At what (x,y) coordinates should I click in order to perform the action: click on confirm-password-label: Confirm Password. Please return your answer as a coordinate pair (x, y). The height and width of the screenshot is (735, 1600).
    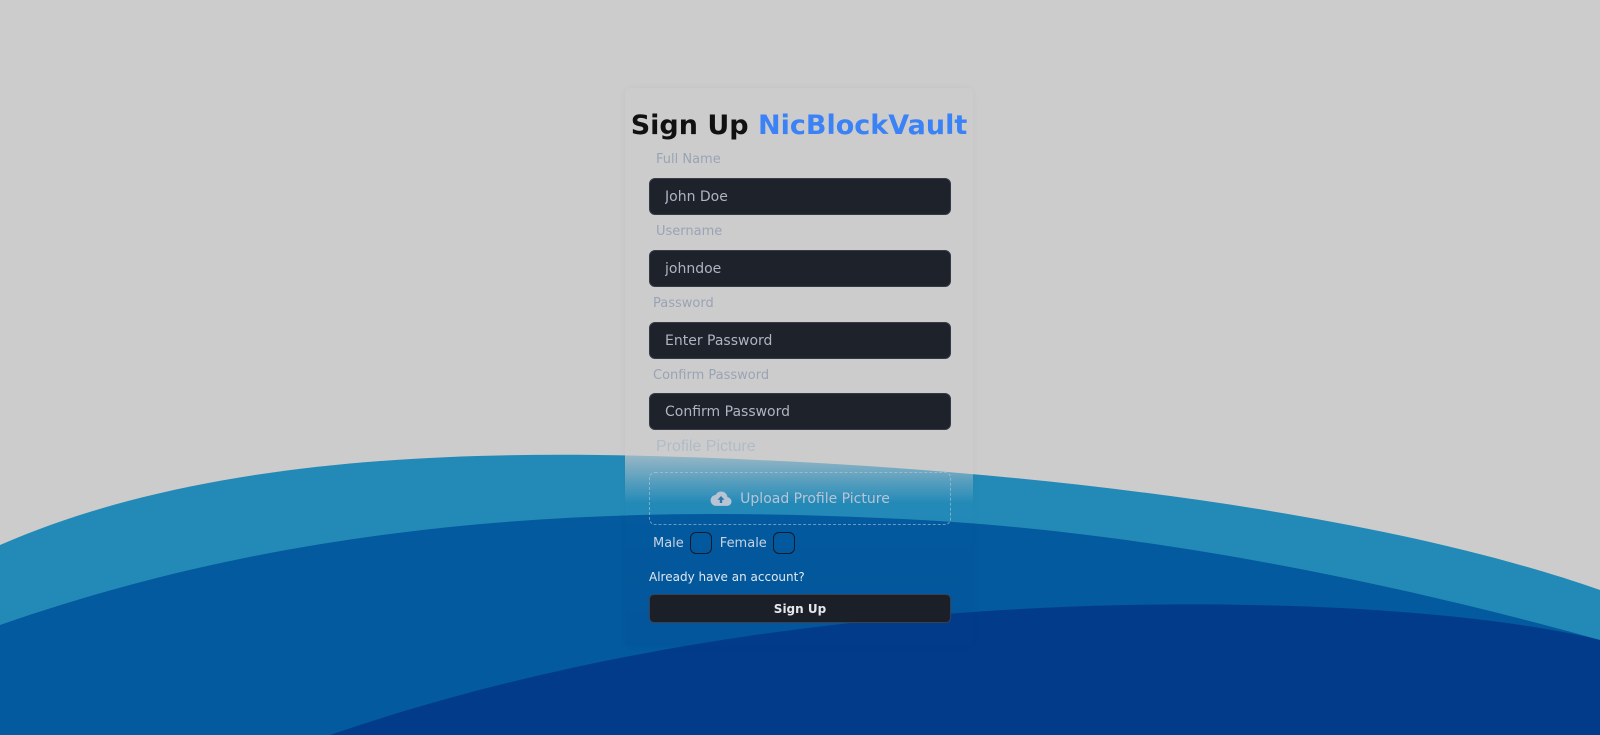
    Looking at the image, I should click on (711, 375).